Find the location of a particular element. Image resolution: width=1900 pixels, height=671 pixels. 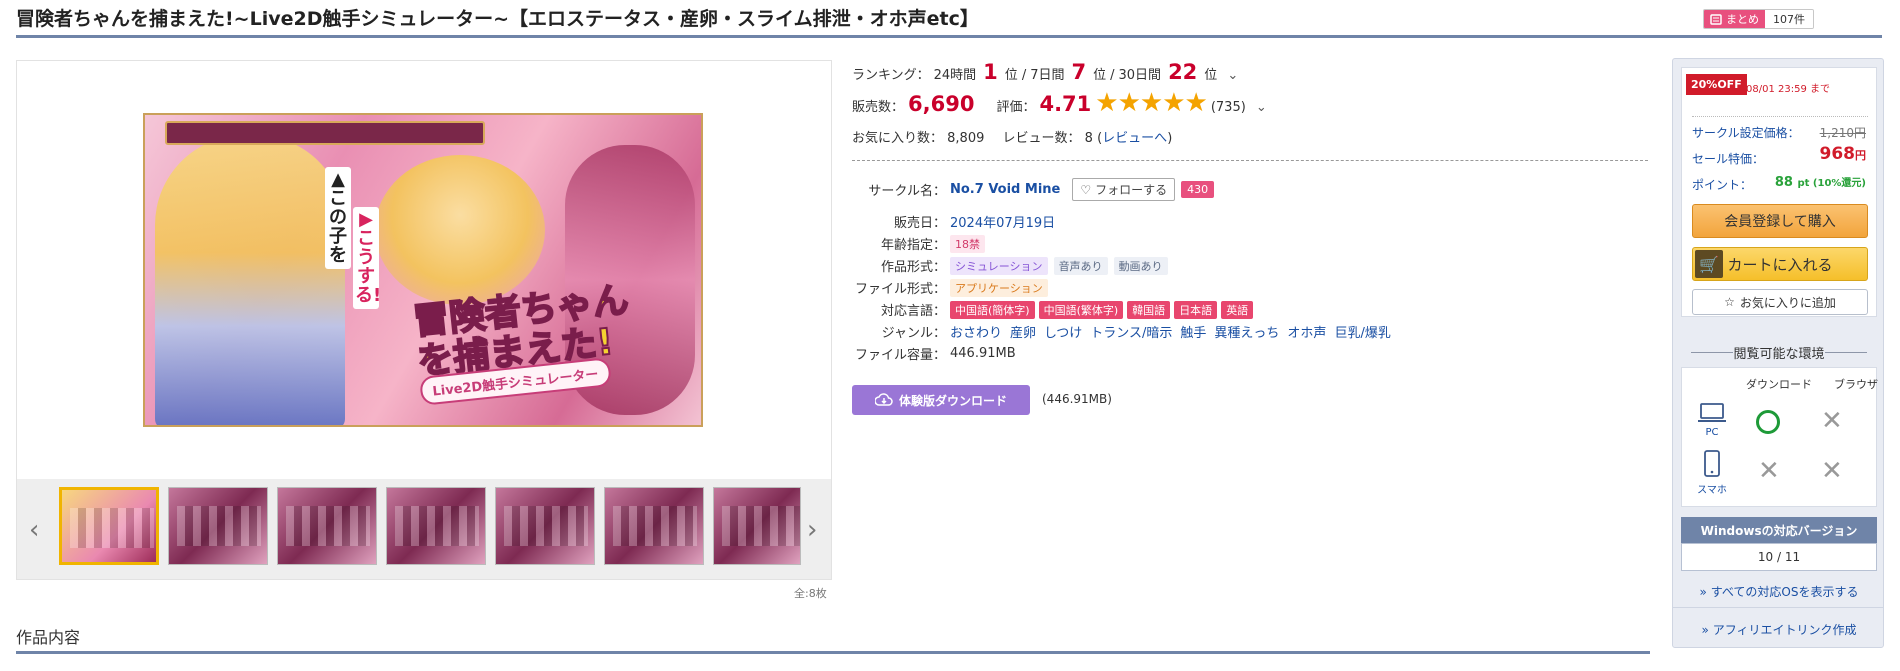

genre-link: オホ声 is located at coordinates (1306, 331).